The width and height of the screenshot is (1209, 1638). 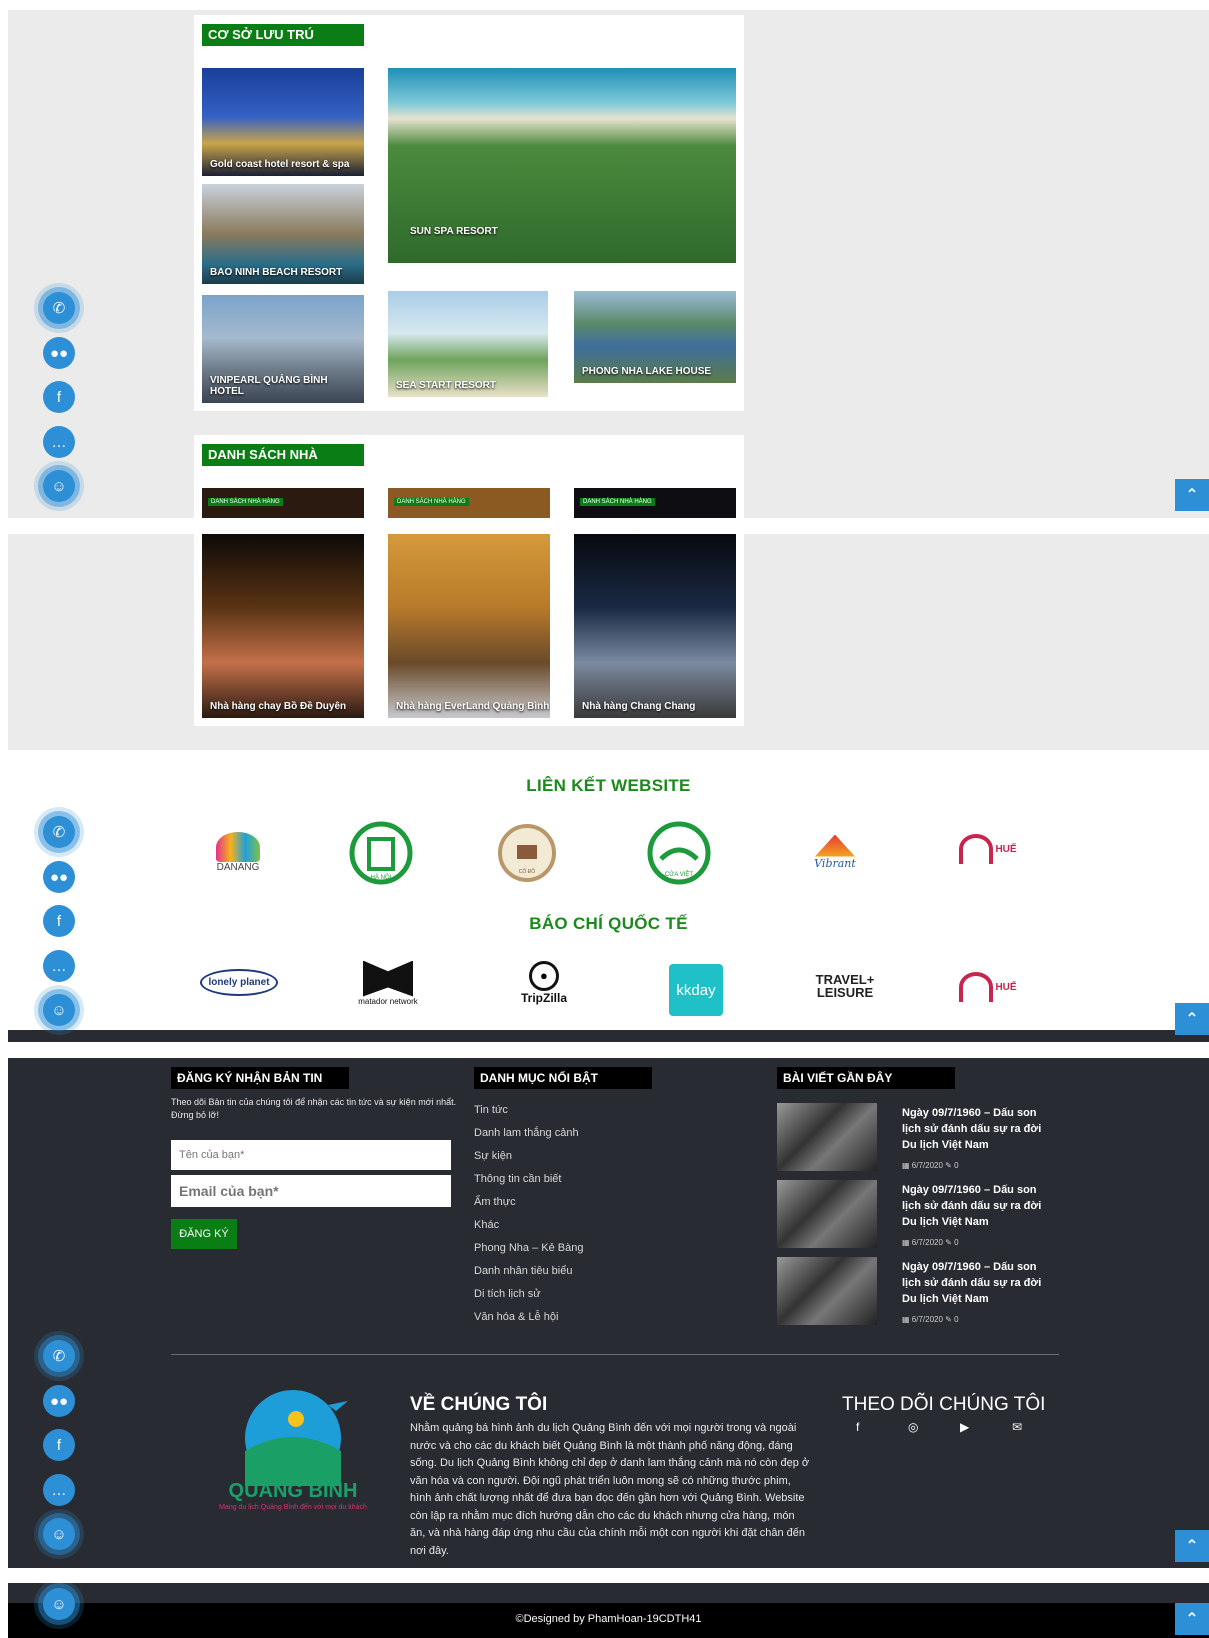 What do you see at coordinates (493, 1156) in the screenshot?
I see `category-link: Sự kiện` at bounding box center [493, 1156].